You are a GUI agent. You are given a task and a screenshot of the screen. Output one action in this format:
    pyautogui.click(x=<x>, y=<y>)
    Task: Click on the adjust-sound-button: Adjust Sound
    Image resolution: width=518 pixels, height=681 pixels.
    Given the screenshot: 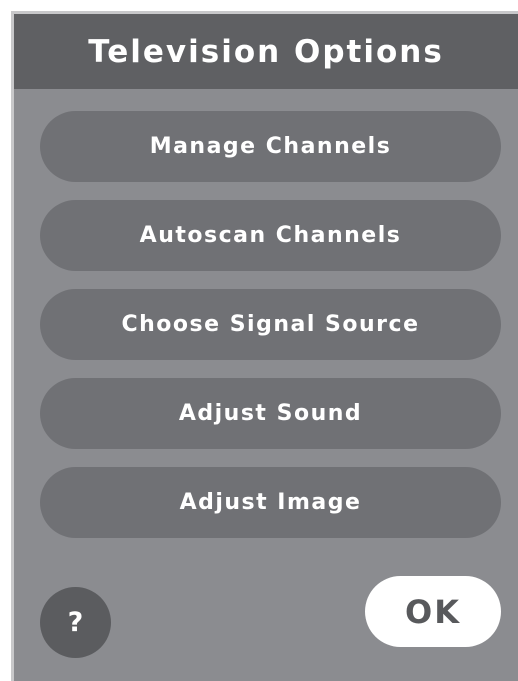 What is the action you would take?
    pyautogui.click(x=270, y=413)
    